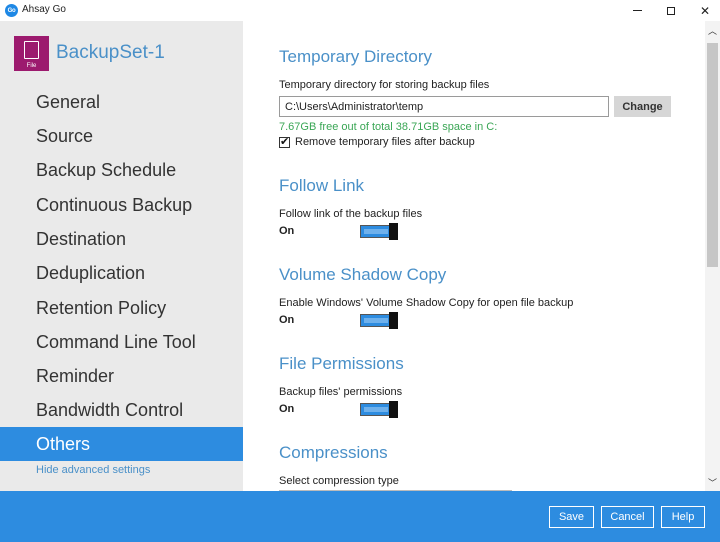  Describe the element at coordinates (351, 214) in the screenshot. I see `follow-link-label: Follow link of the backup files` at that location.